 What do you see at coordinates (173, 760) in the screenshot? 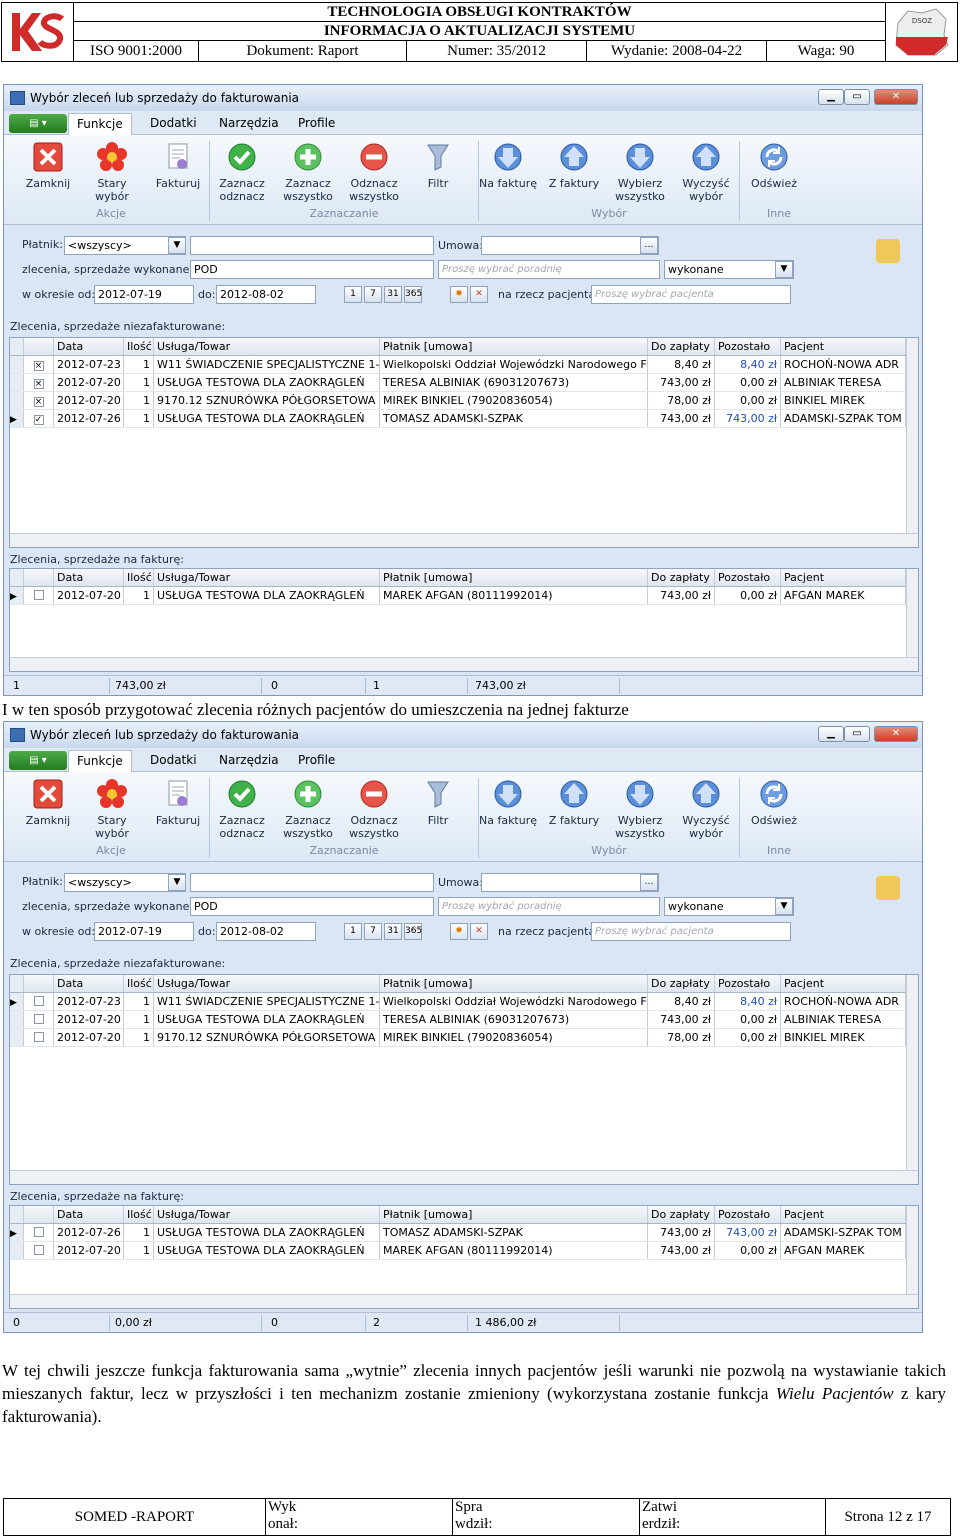
I see `tab-dodatki: Dodatki` at bounding box center [173, 760].